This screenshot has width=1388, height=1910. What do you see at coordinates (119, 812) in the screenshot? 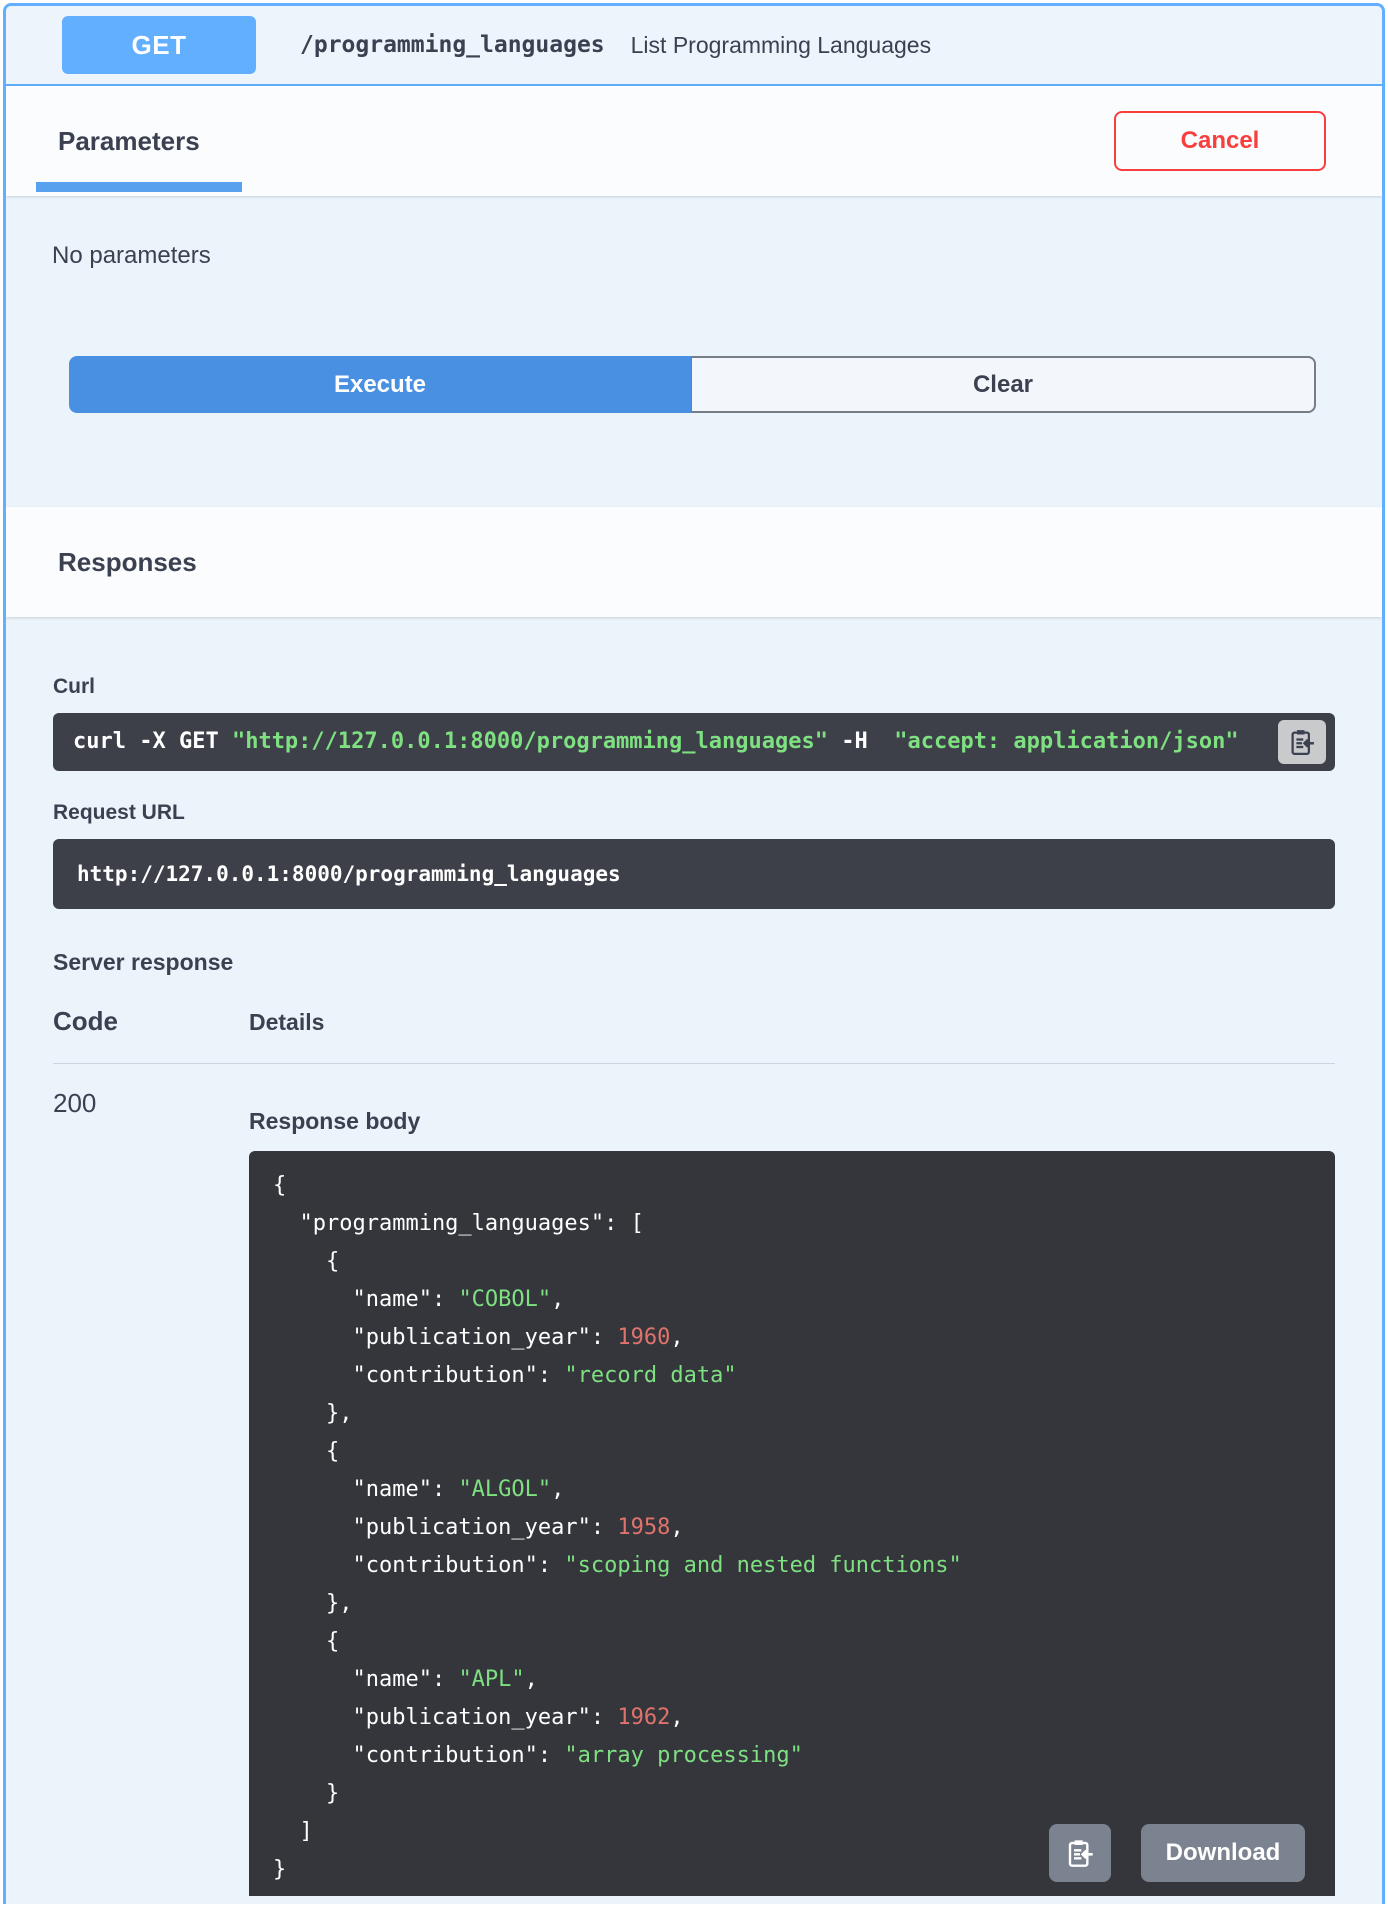
I see `request-url-label: Request URL` at bounding box center [119, 812].